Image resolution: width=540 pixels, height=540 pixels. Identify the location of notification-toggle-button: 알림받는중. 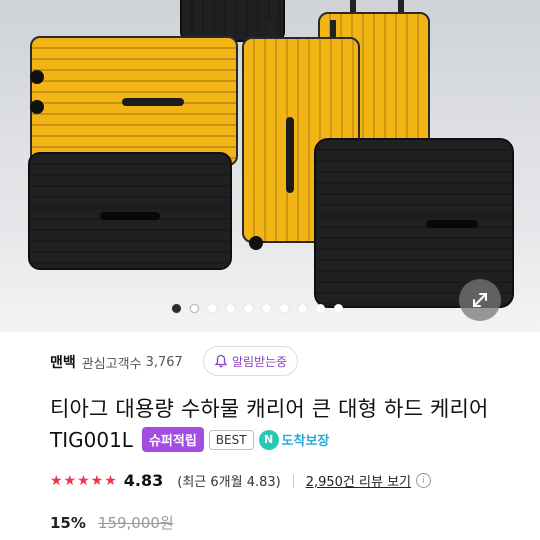
(251, 361).